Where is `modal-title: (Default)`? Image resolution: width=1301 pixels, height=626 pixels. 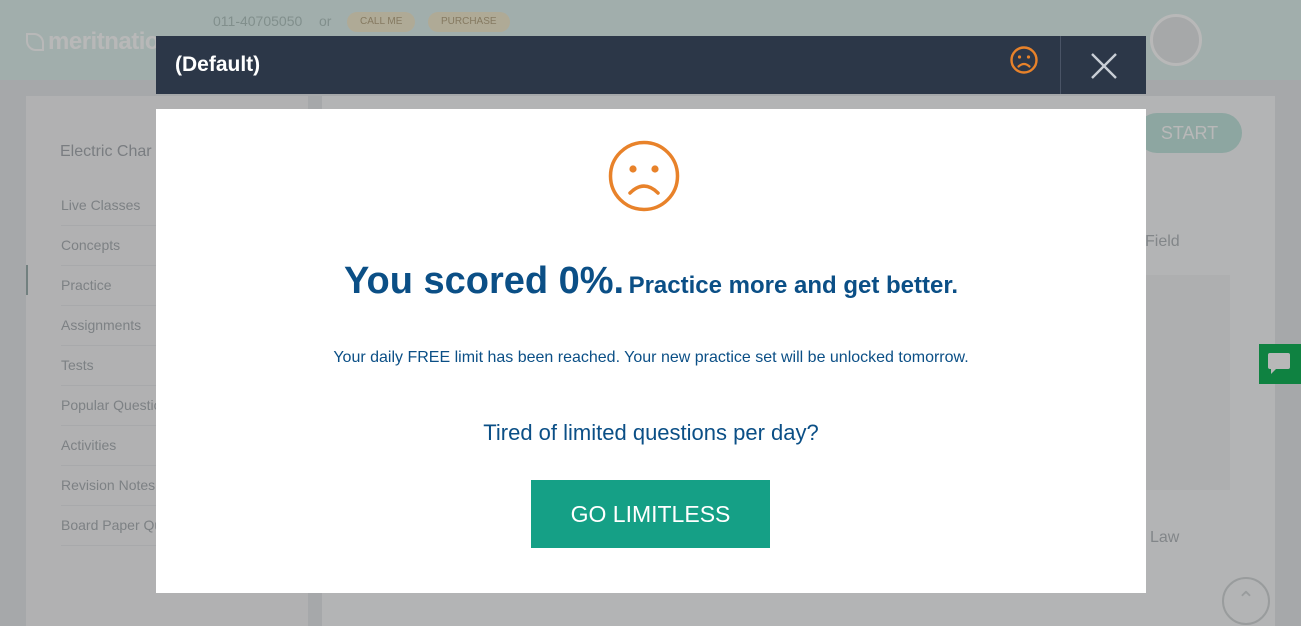 modal-title: (Default) is located at coordinates (218, 64).